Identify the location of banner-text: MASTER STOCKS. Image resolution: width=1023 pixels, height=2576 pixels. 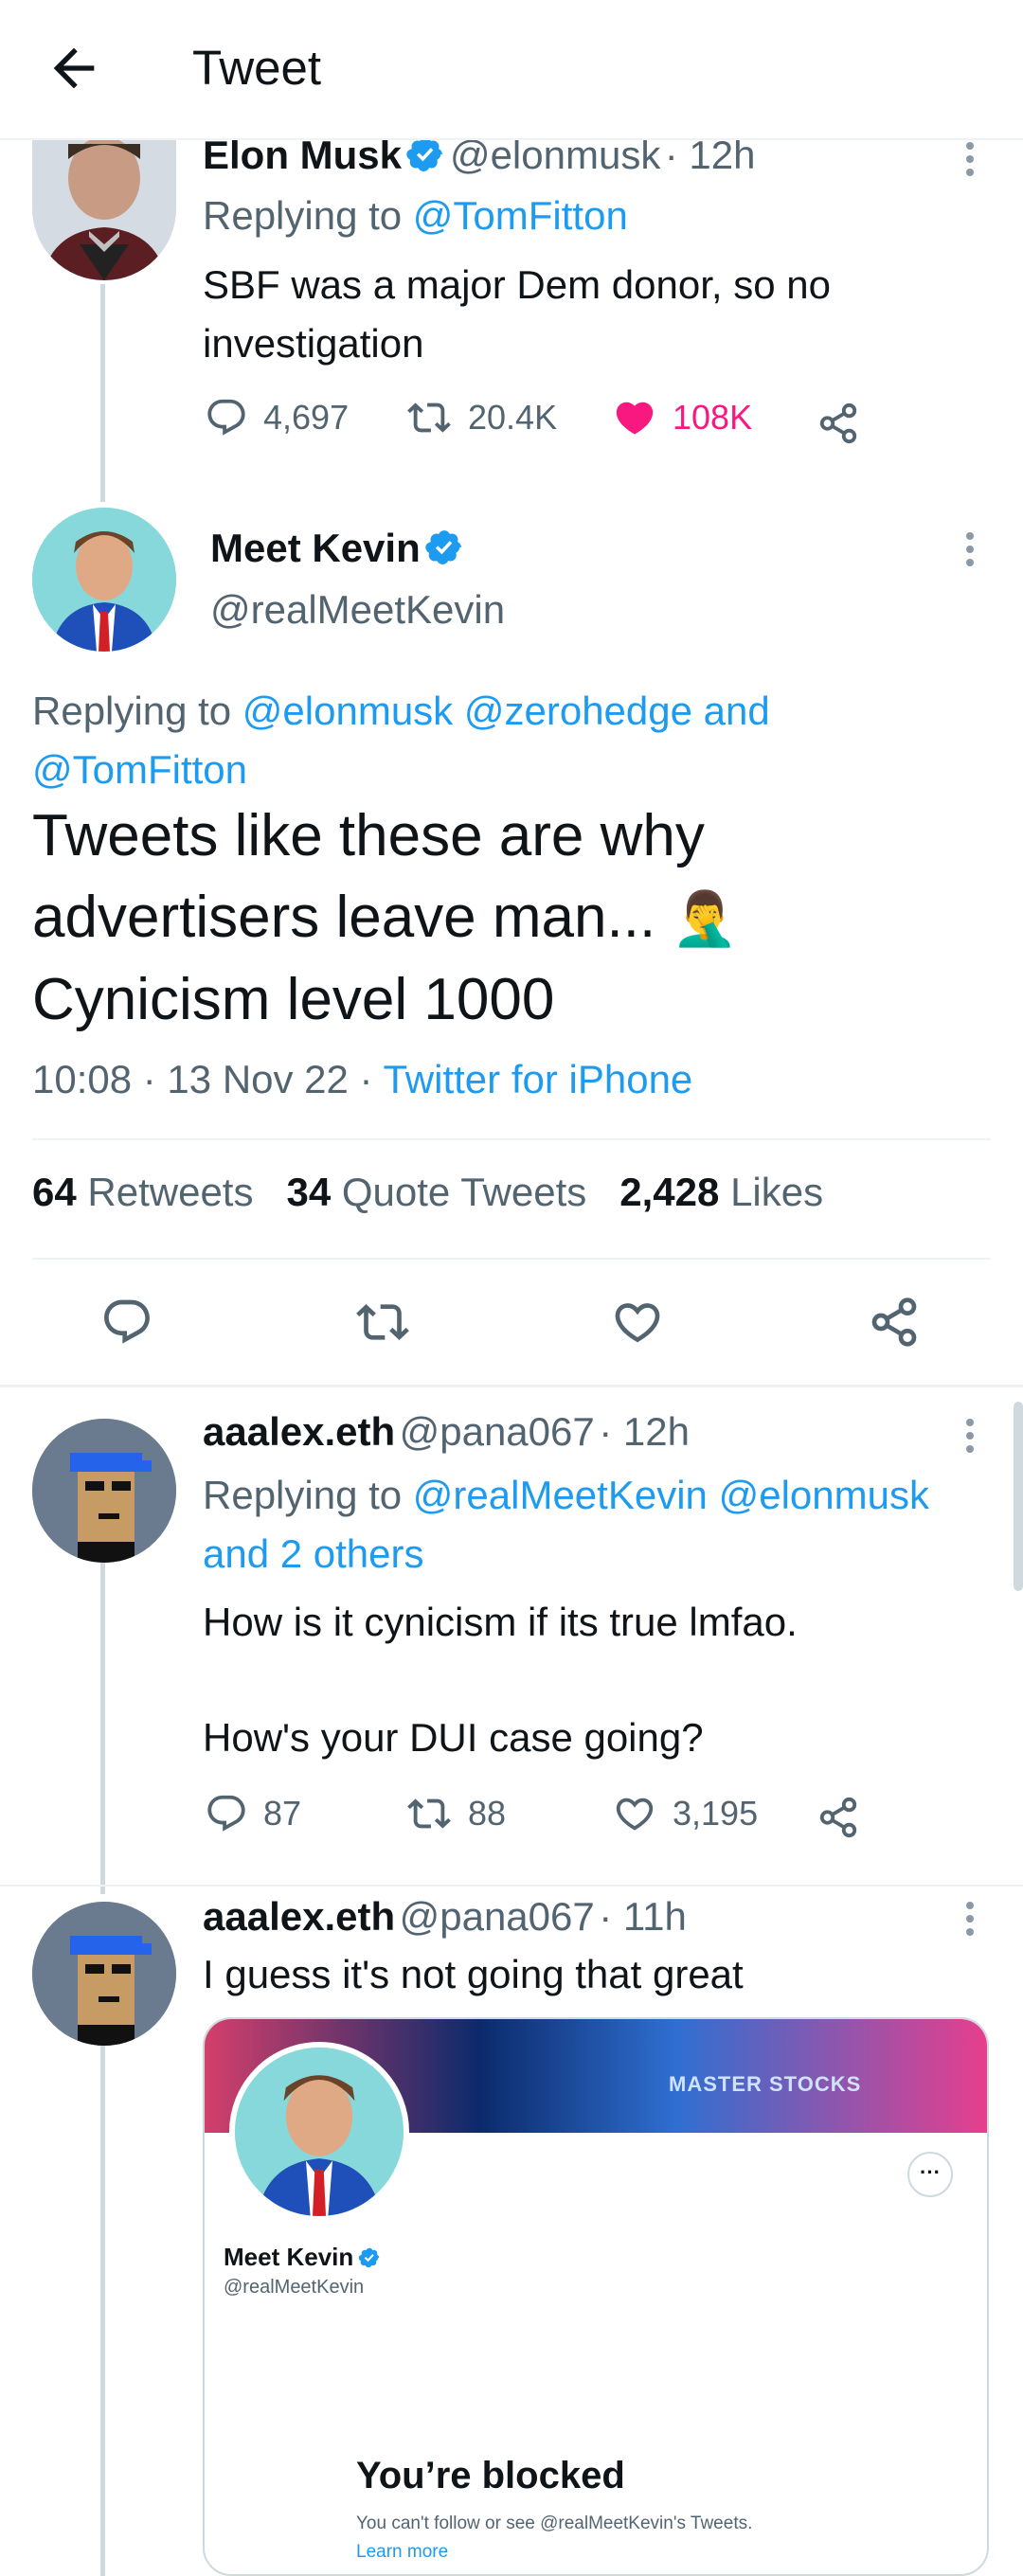
(765, 2084).